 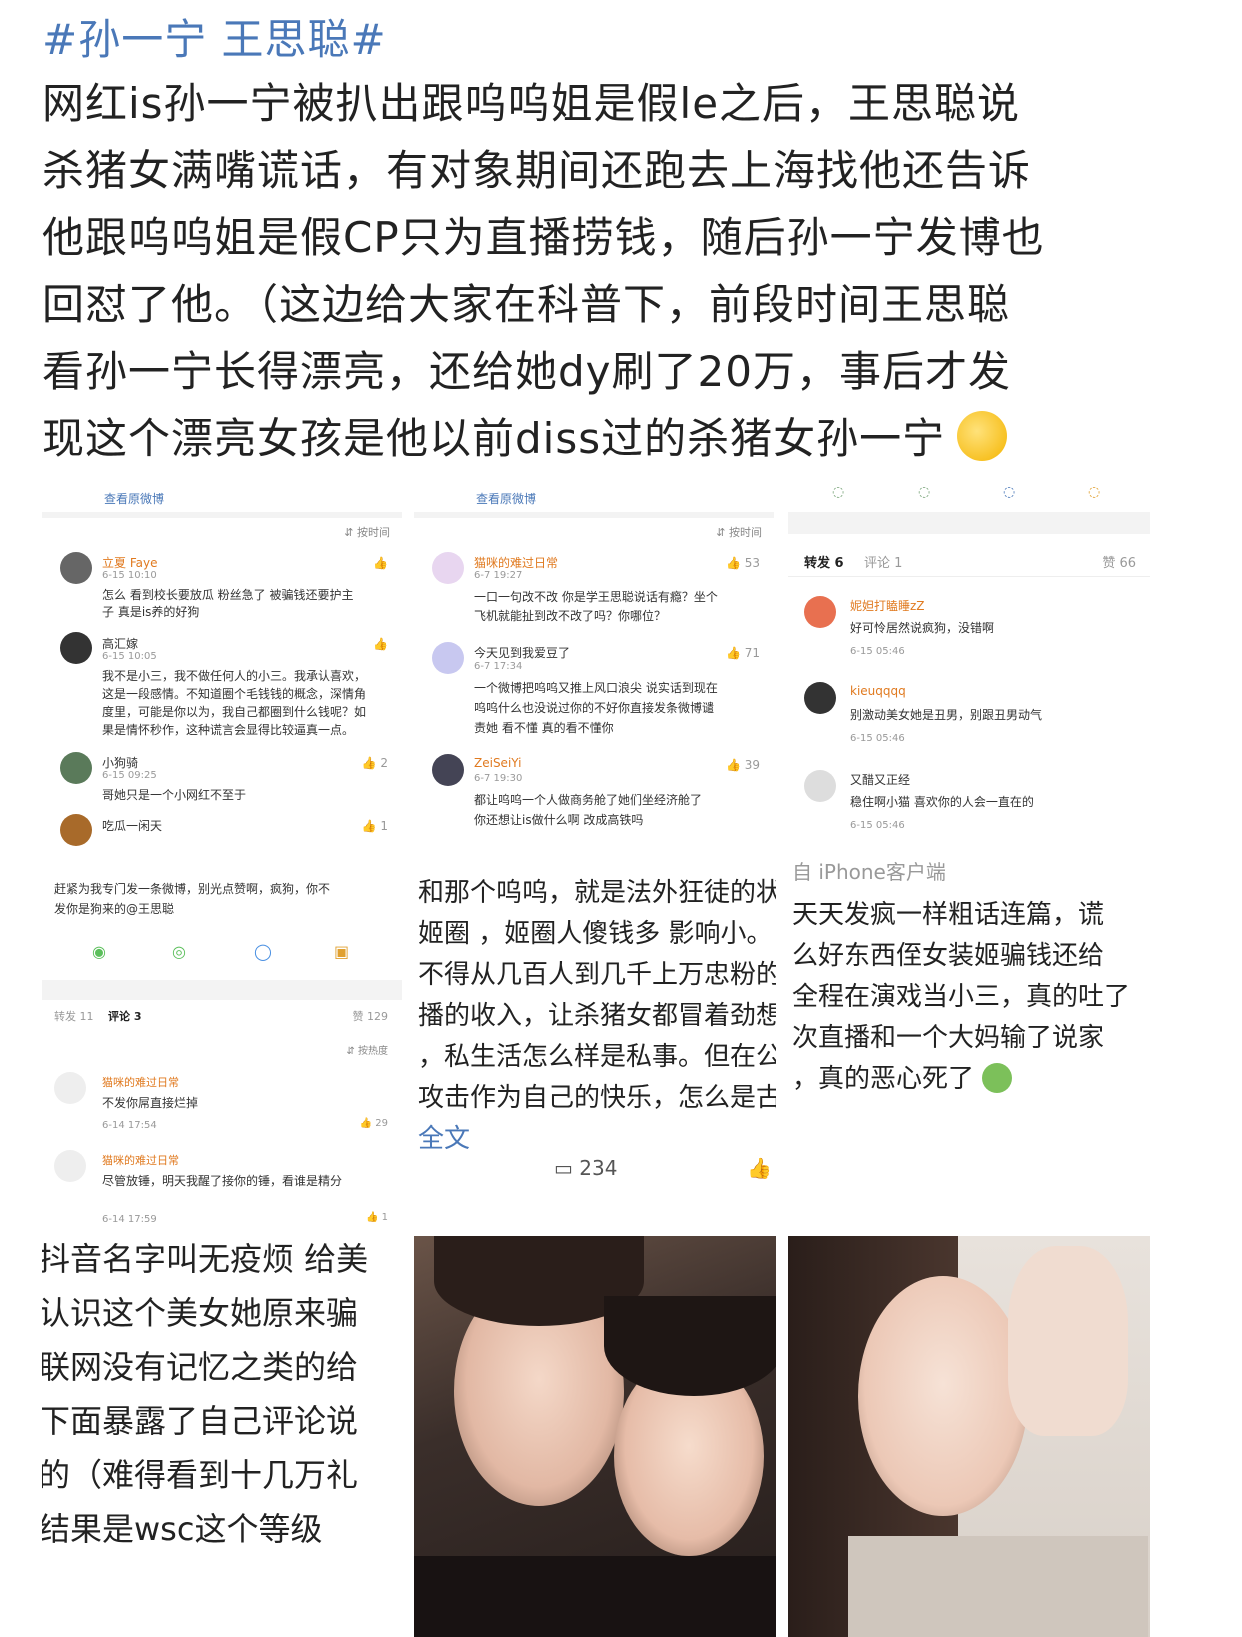 What do you see at coordinates (222, 1181) in the screenshot?
I see `comment-text: 尽管放锤，明天我醒了接你的锤，看谁是精分` at bounding box center [222, 1181].